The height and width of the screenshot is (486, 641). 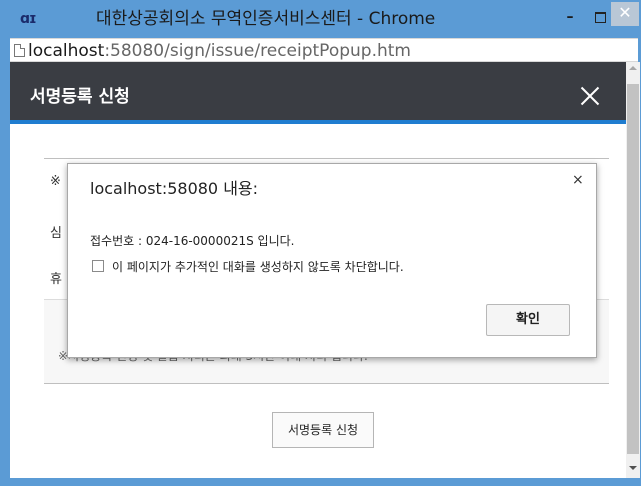 What do you see at coordinates (578, 180) in the screenshot?
I see `alert-close-icon: ×` at bounding box center [578, 180].